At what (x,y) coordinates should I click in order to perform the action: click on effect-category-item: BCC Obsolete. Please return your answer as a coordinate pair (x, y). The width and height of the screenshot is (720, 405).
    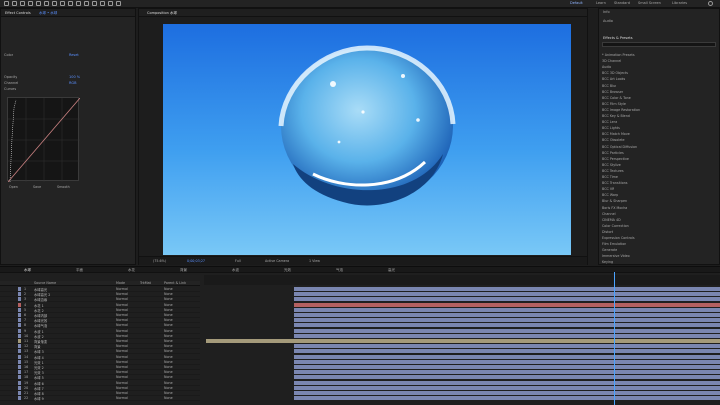
    Looking at the image, I should click on (613, 140).